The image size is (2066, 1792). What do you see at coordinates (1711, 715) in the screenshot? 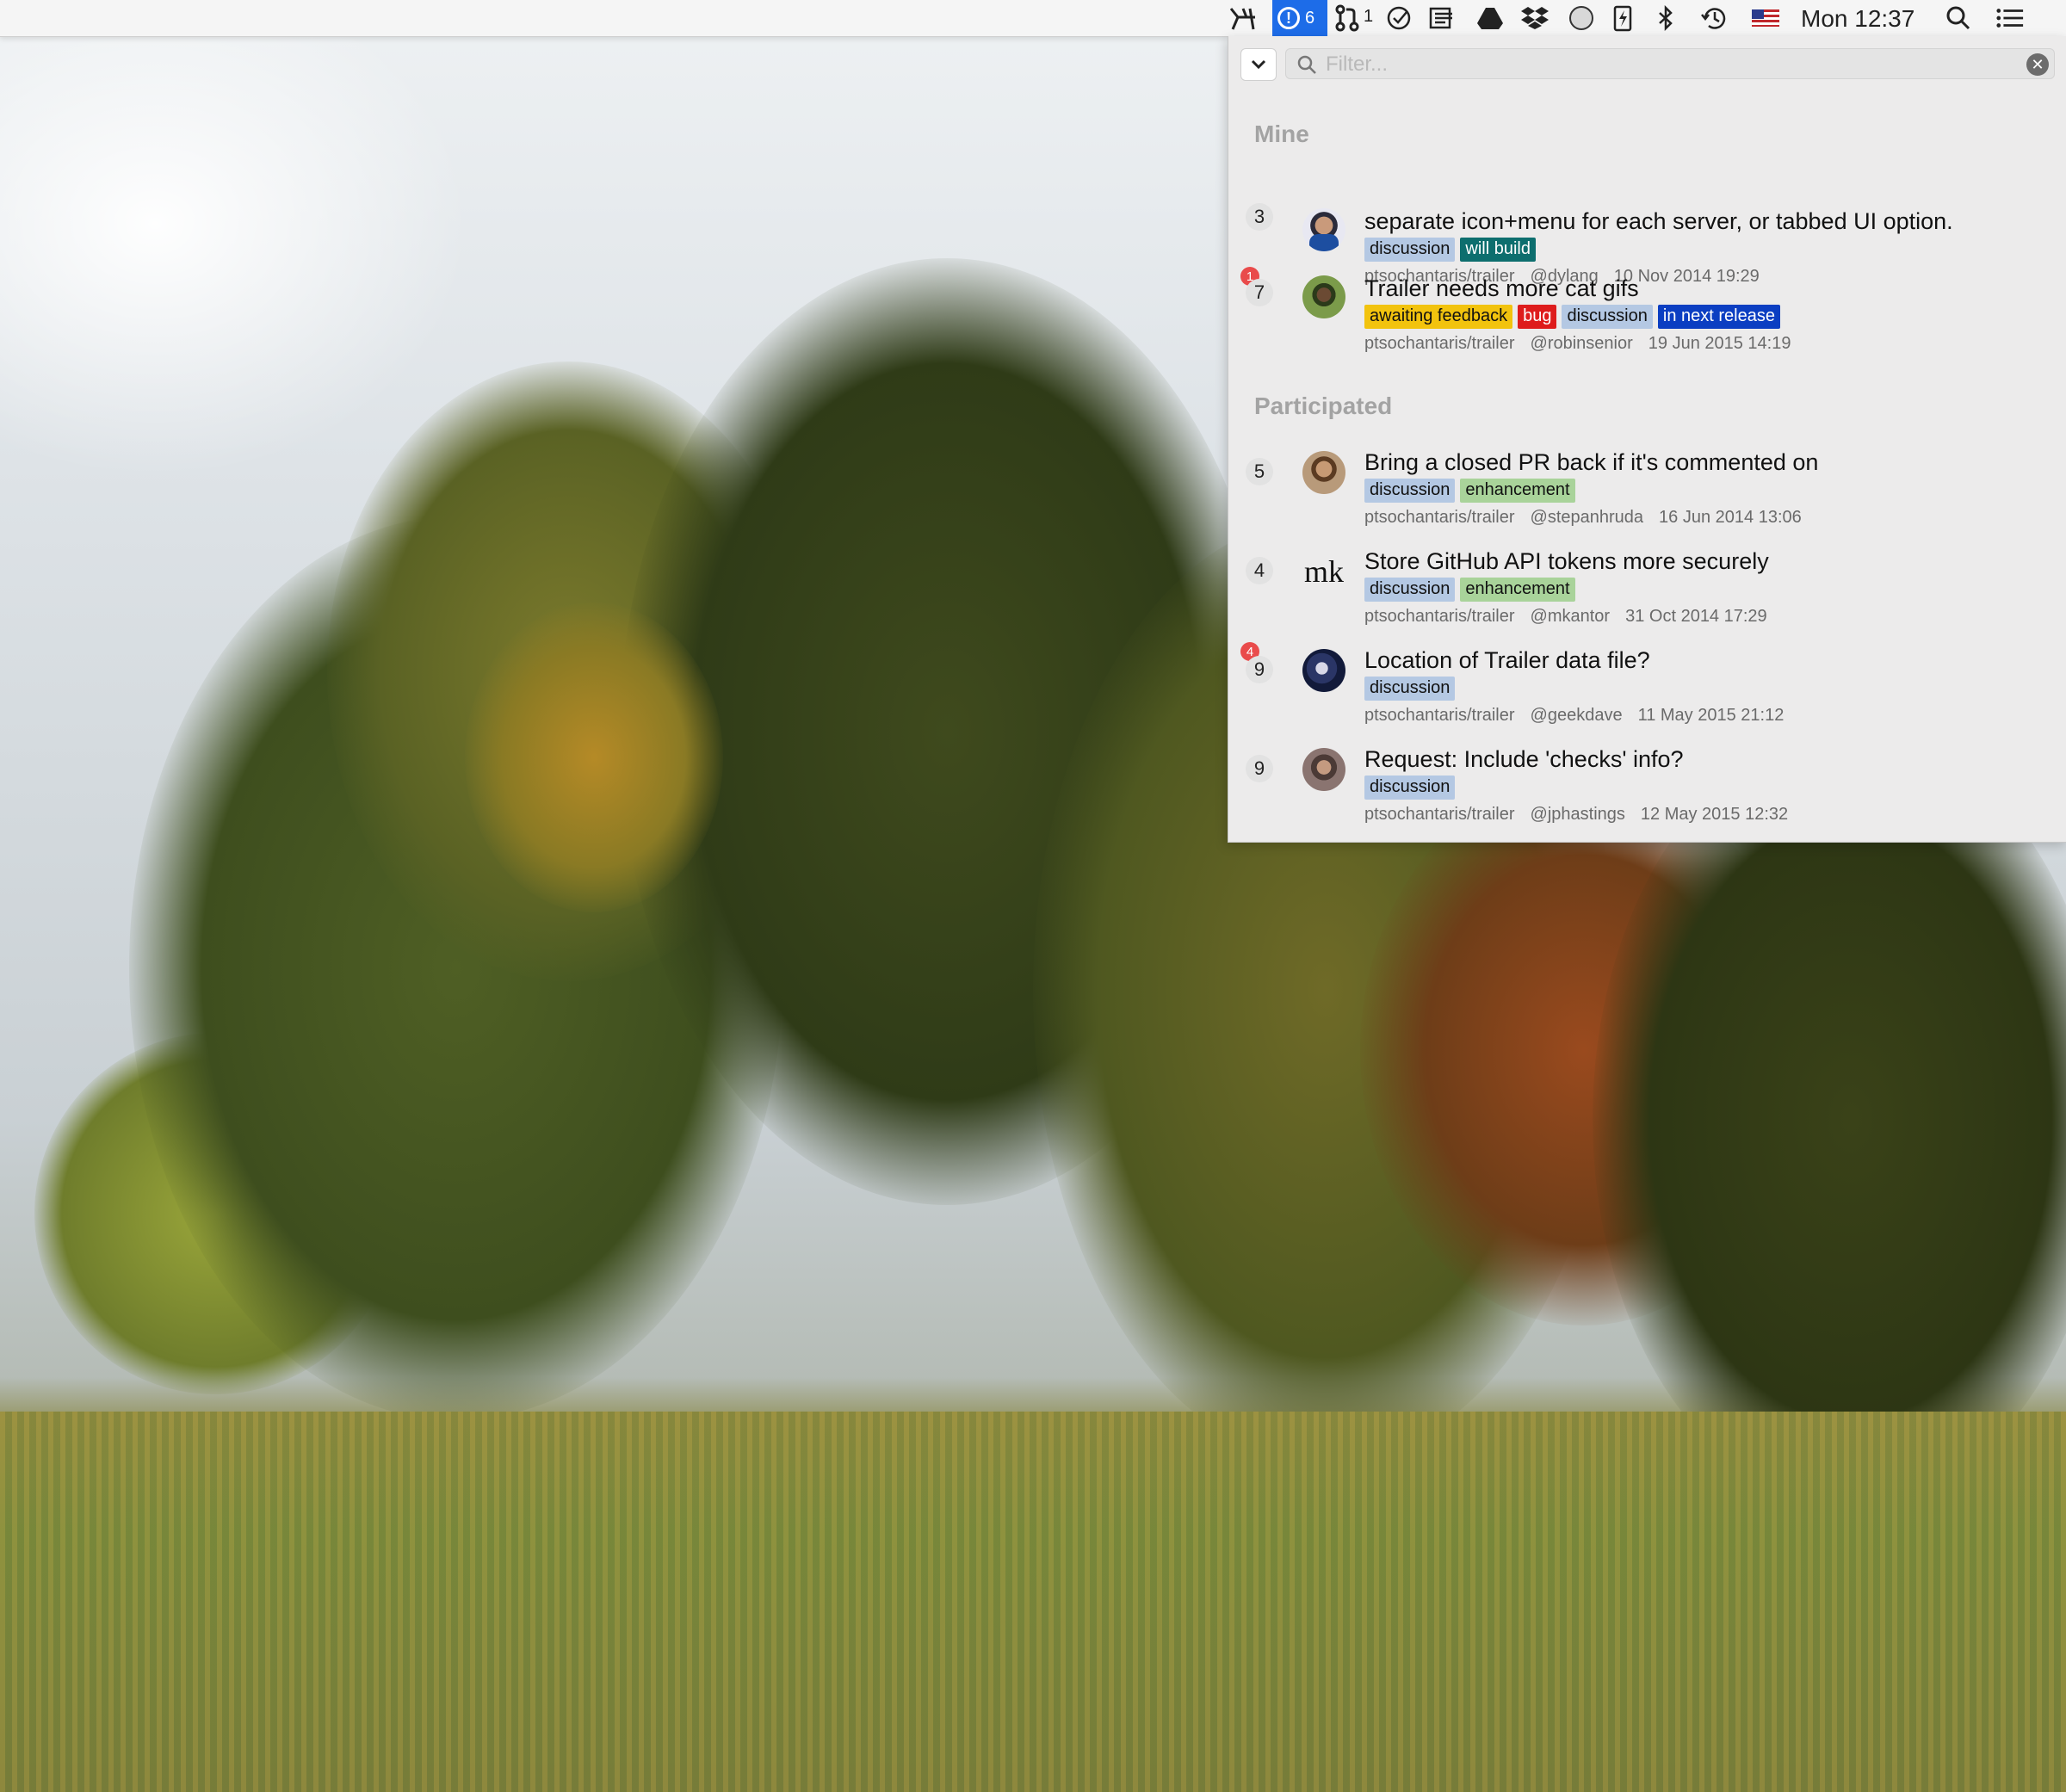
I see `item-date: 11 May 2015 21:12` at bounding box center [1711, 715].